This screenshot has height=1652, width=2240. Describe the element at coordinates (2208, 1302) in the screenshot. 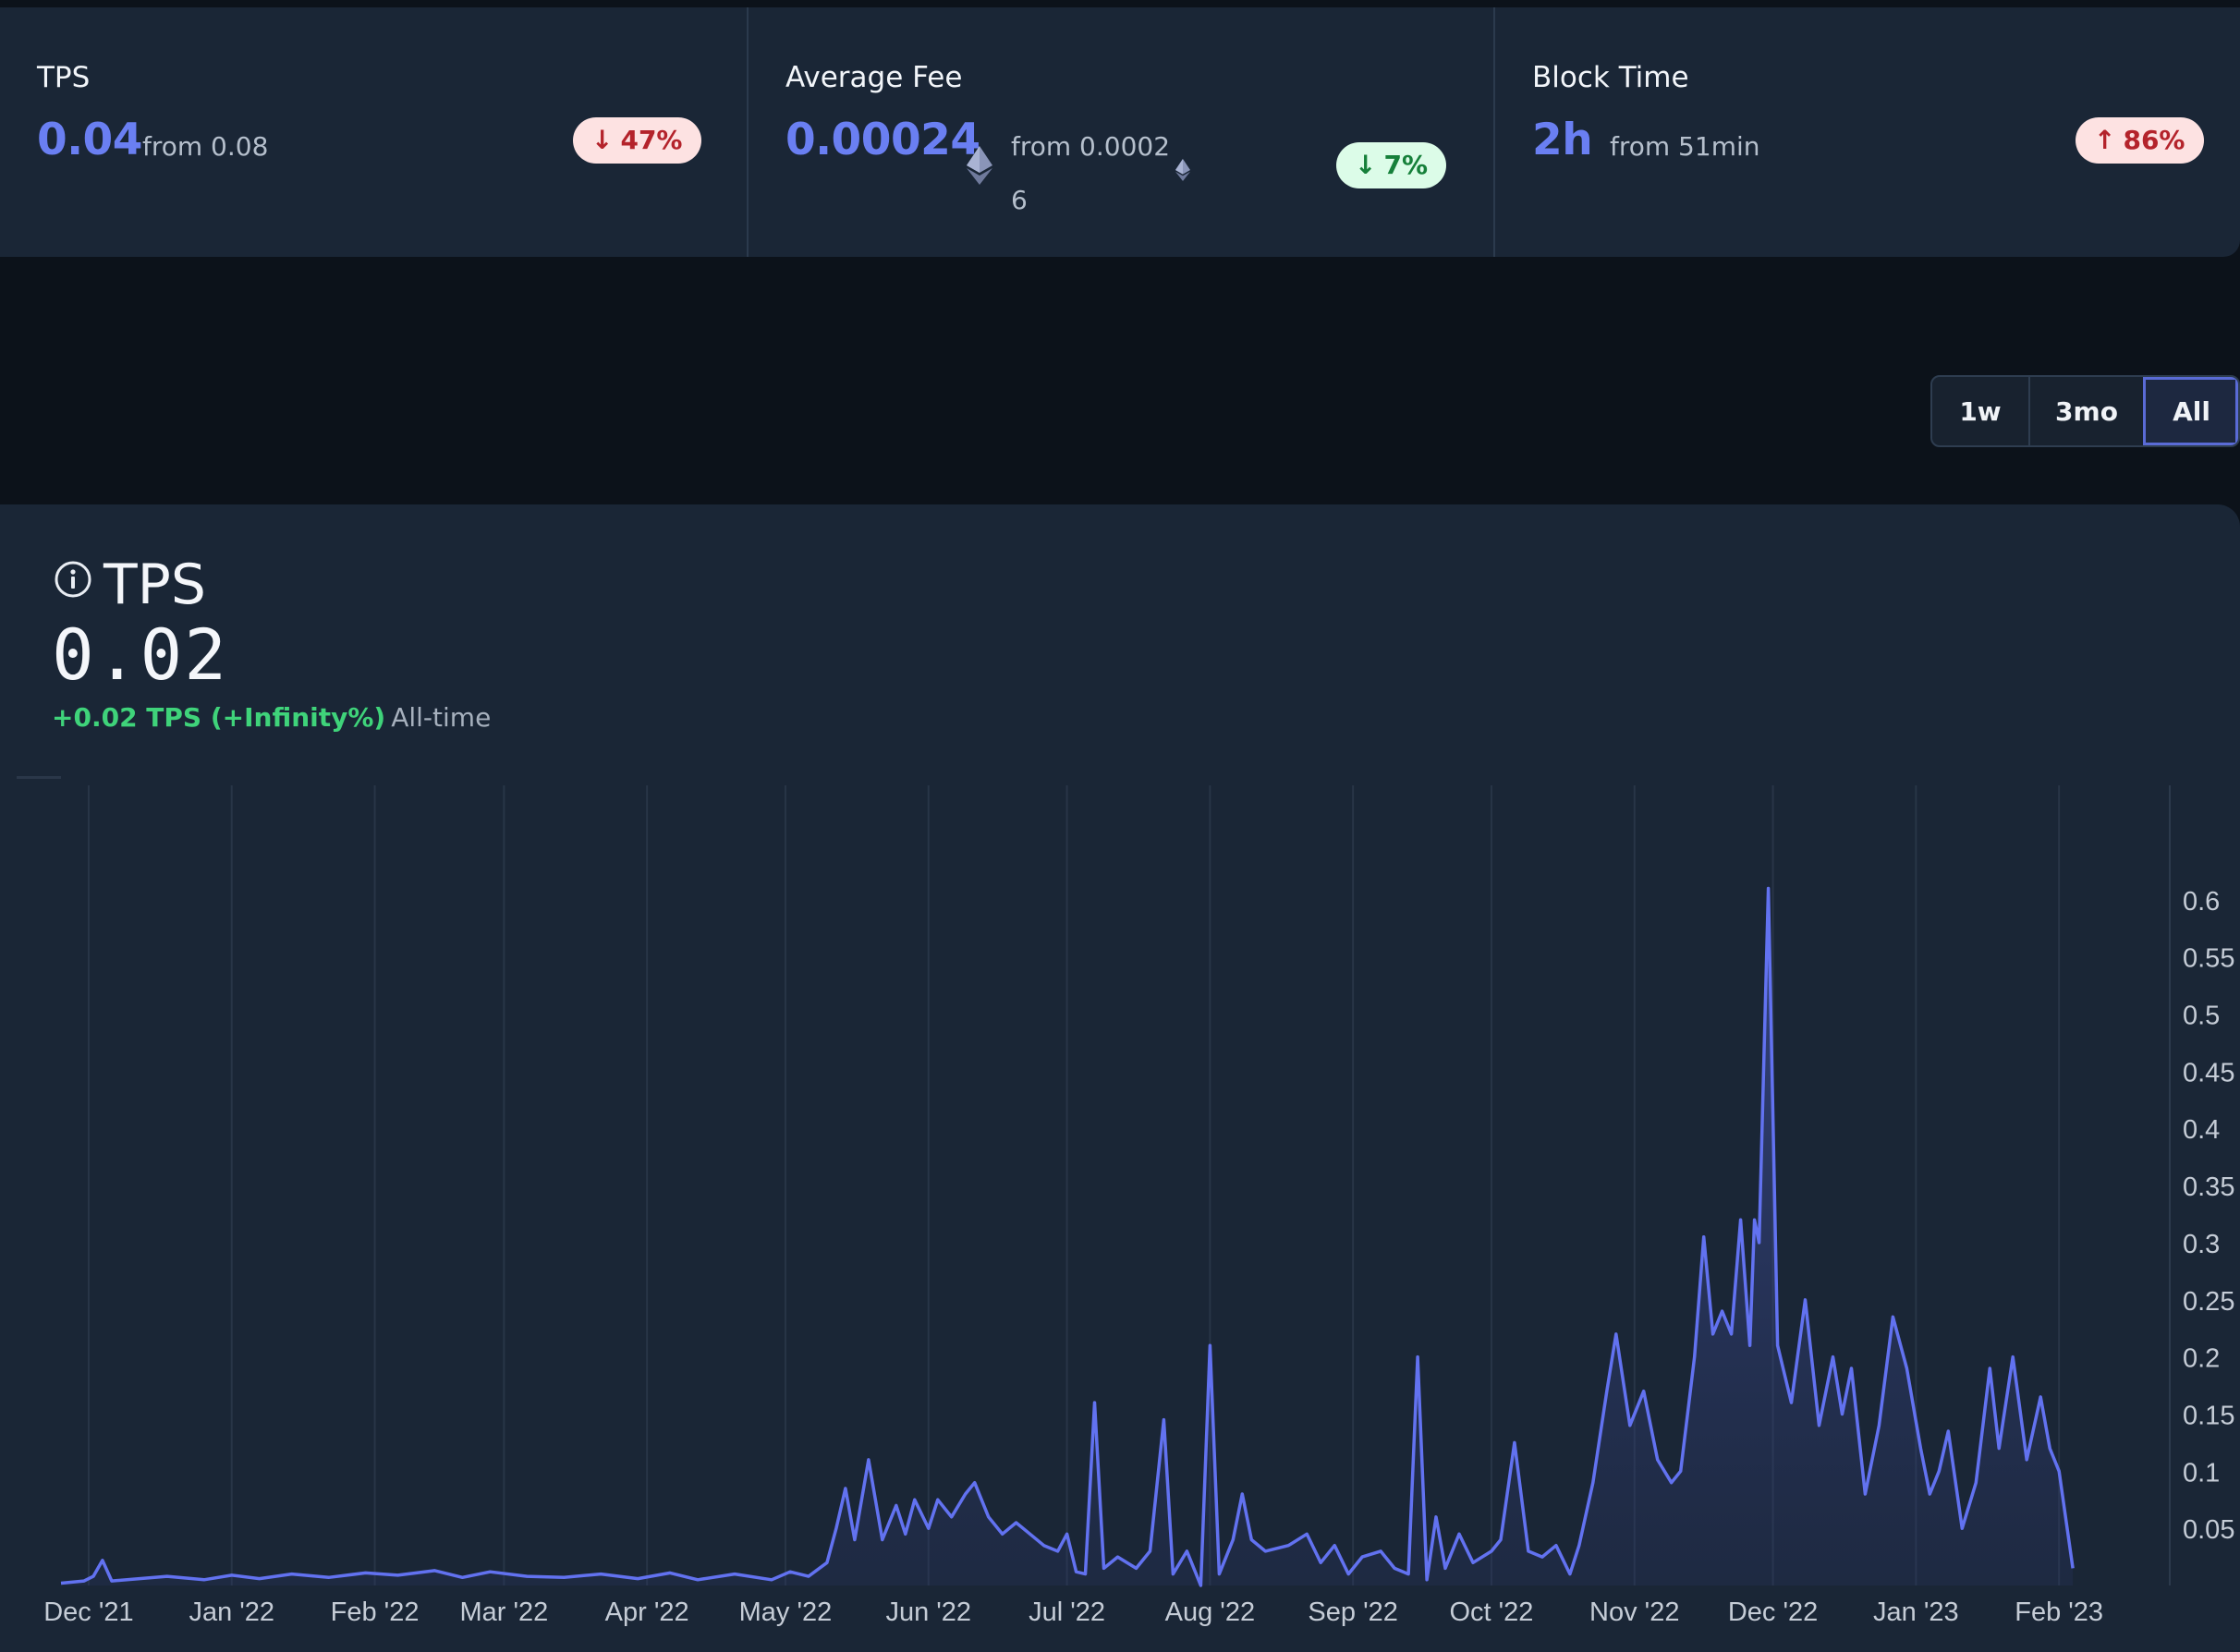

I see `y-tick-label: 0.25` at that location.